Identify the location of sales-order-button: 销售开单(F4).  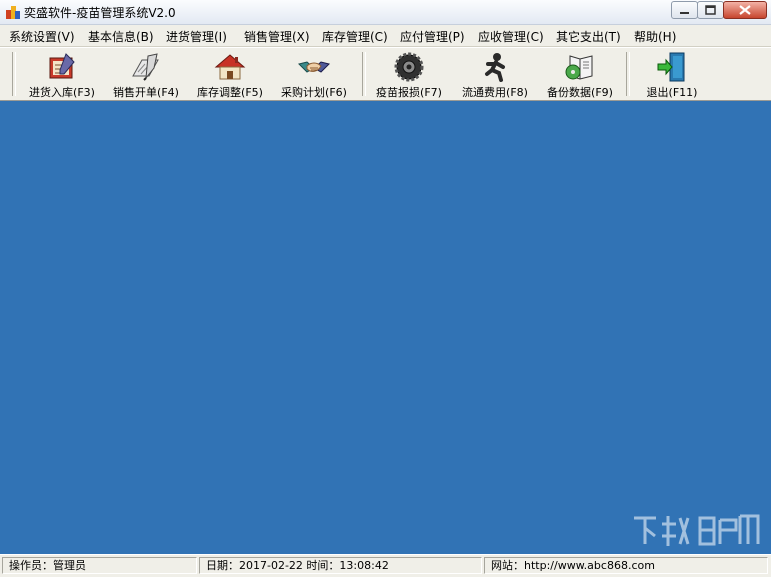
(146, 74).